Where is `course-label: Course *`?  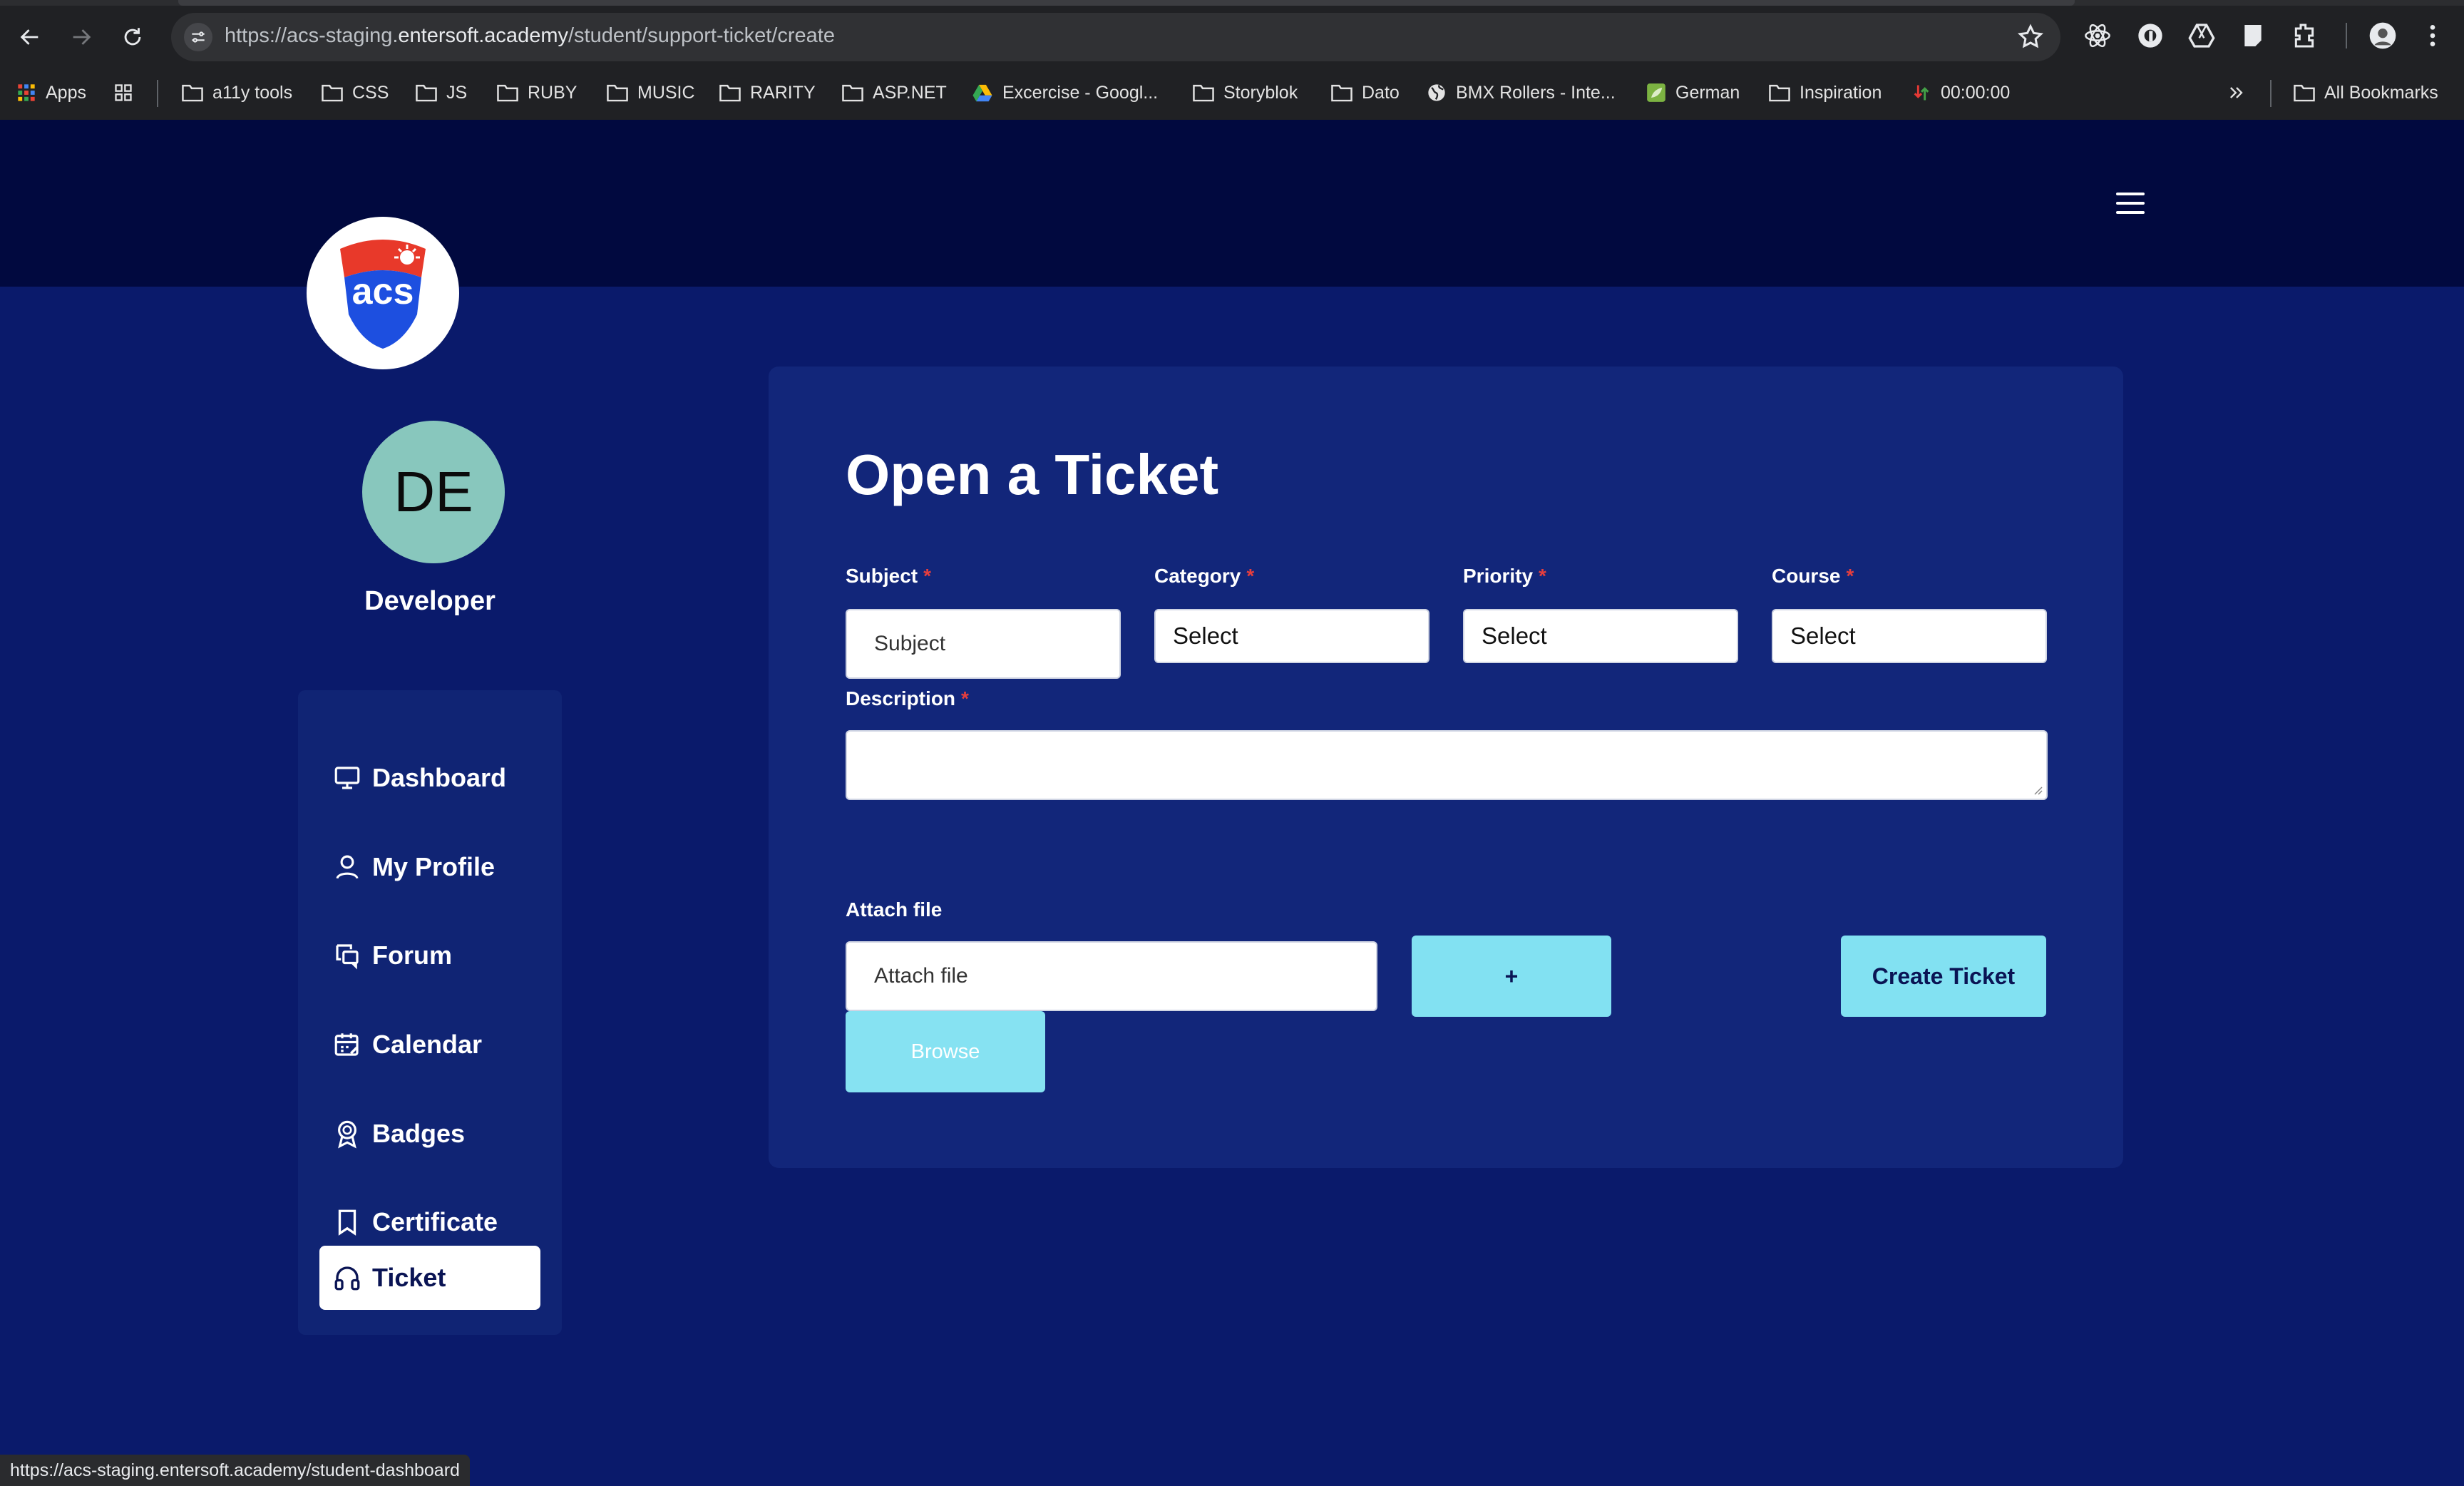
course-label: Course * is located at coordinates (1813, 576).